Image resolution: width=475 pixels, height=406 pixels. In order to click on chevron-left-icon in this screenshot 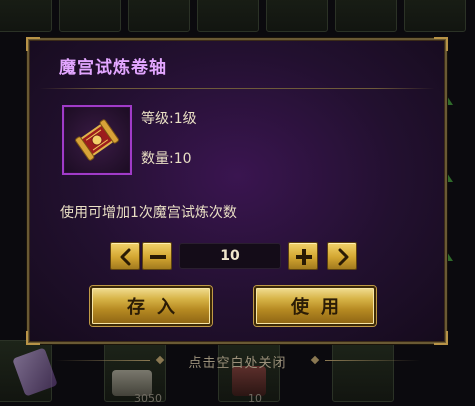, I will do `click(125, 257)`.